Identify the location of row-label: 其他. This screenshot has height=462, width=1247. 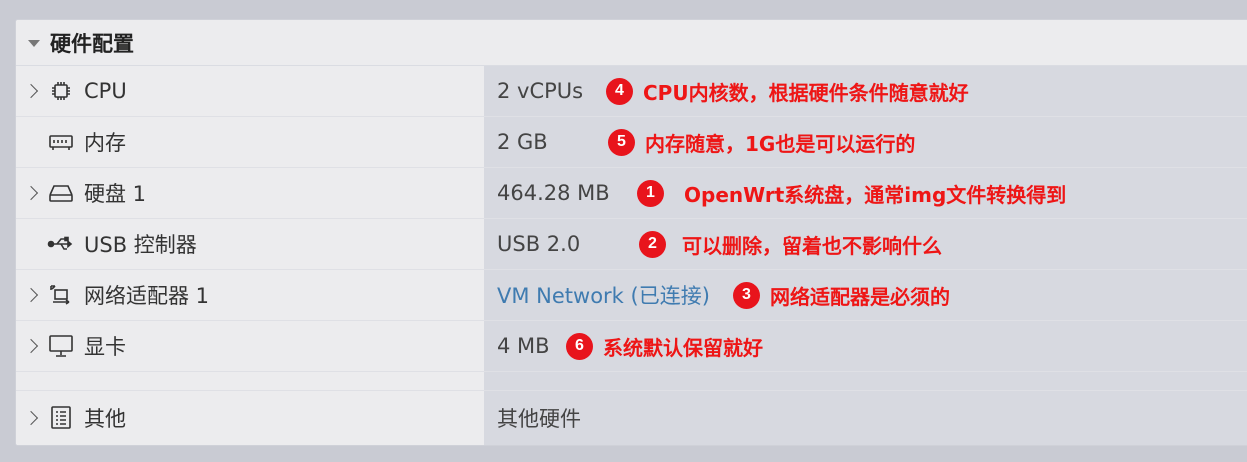
(105, 419).